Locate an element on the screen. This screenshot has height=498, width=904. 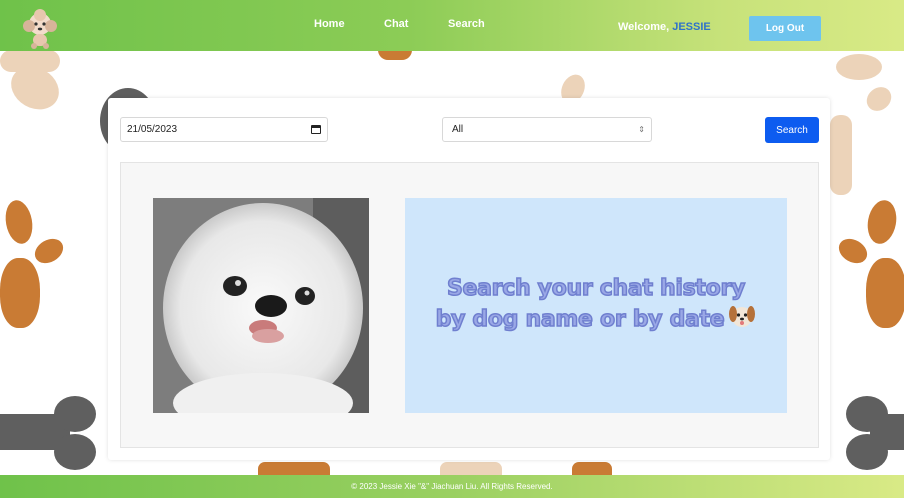
chevron-updown-icon: ⇕ is located at coordinates (641, 129).